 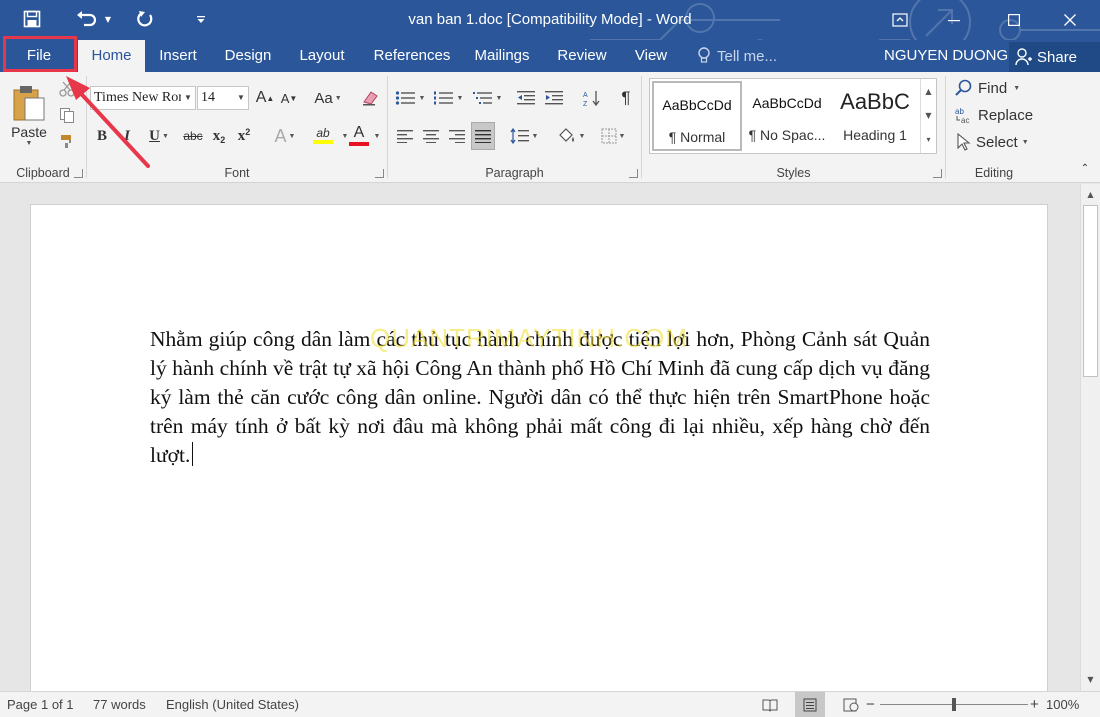 I want to click on paste-button: Paste ▼, so click(x=29, y=115).